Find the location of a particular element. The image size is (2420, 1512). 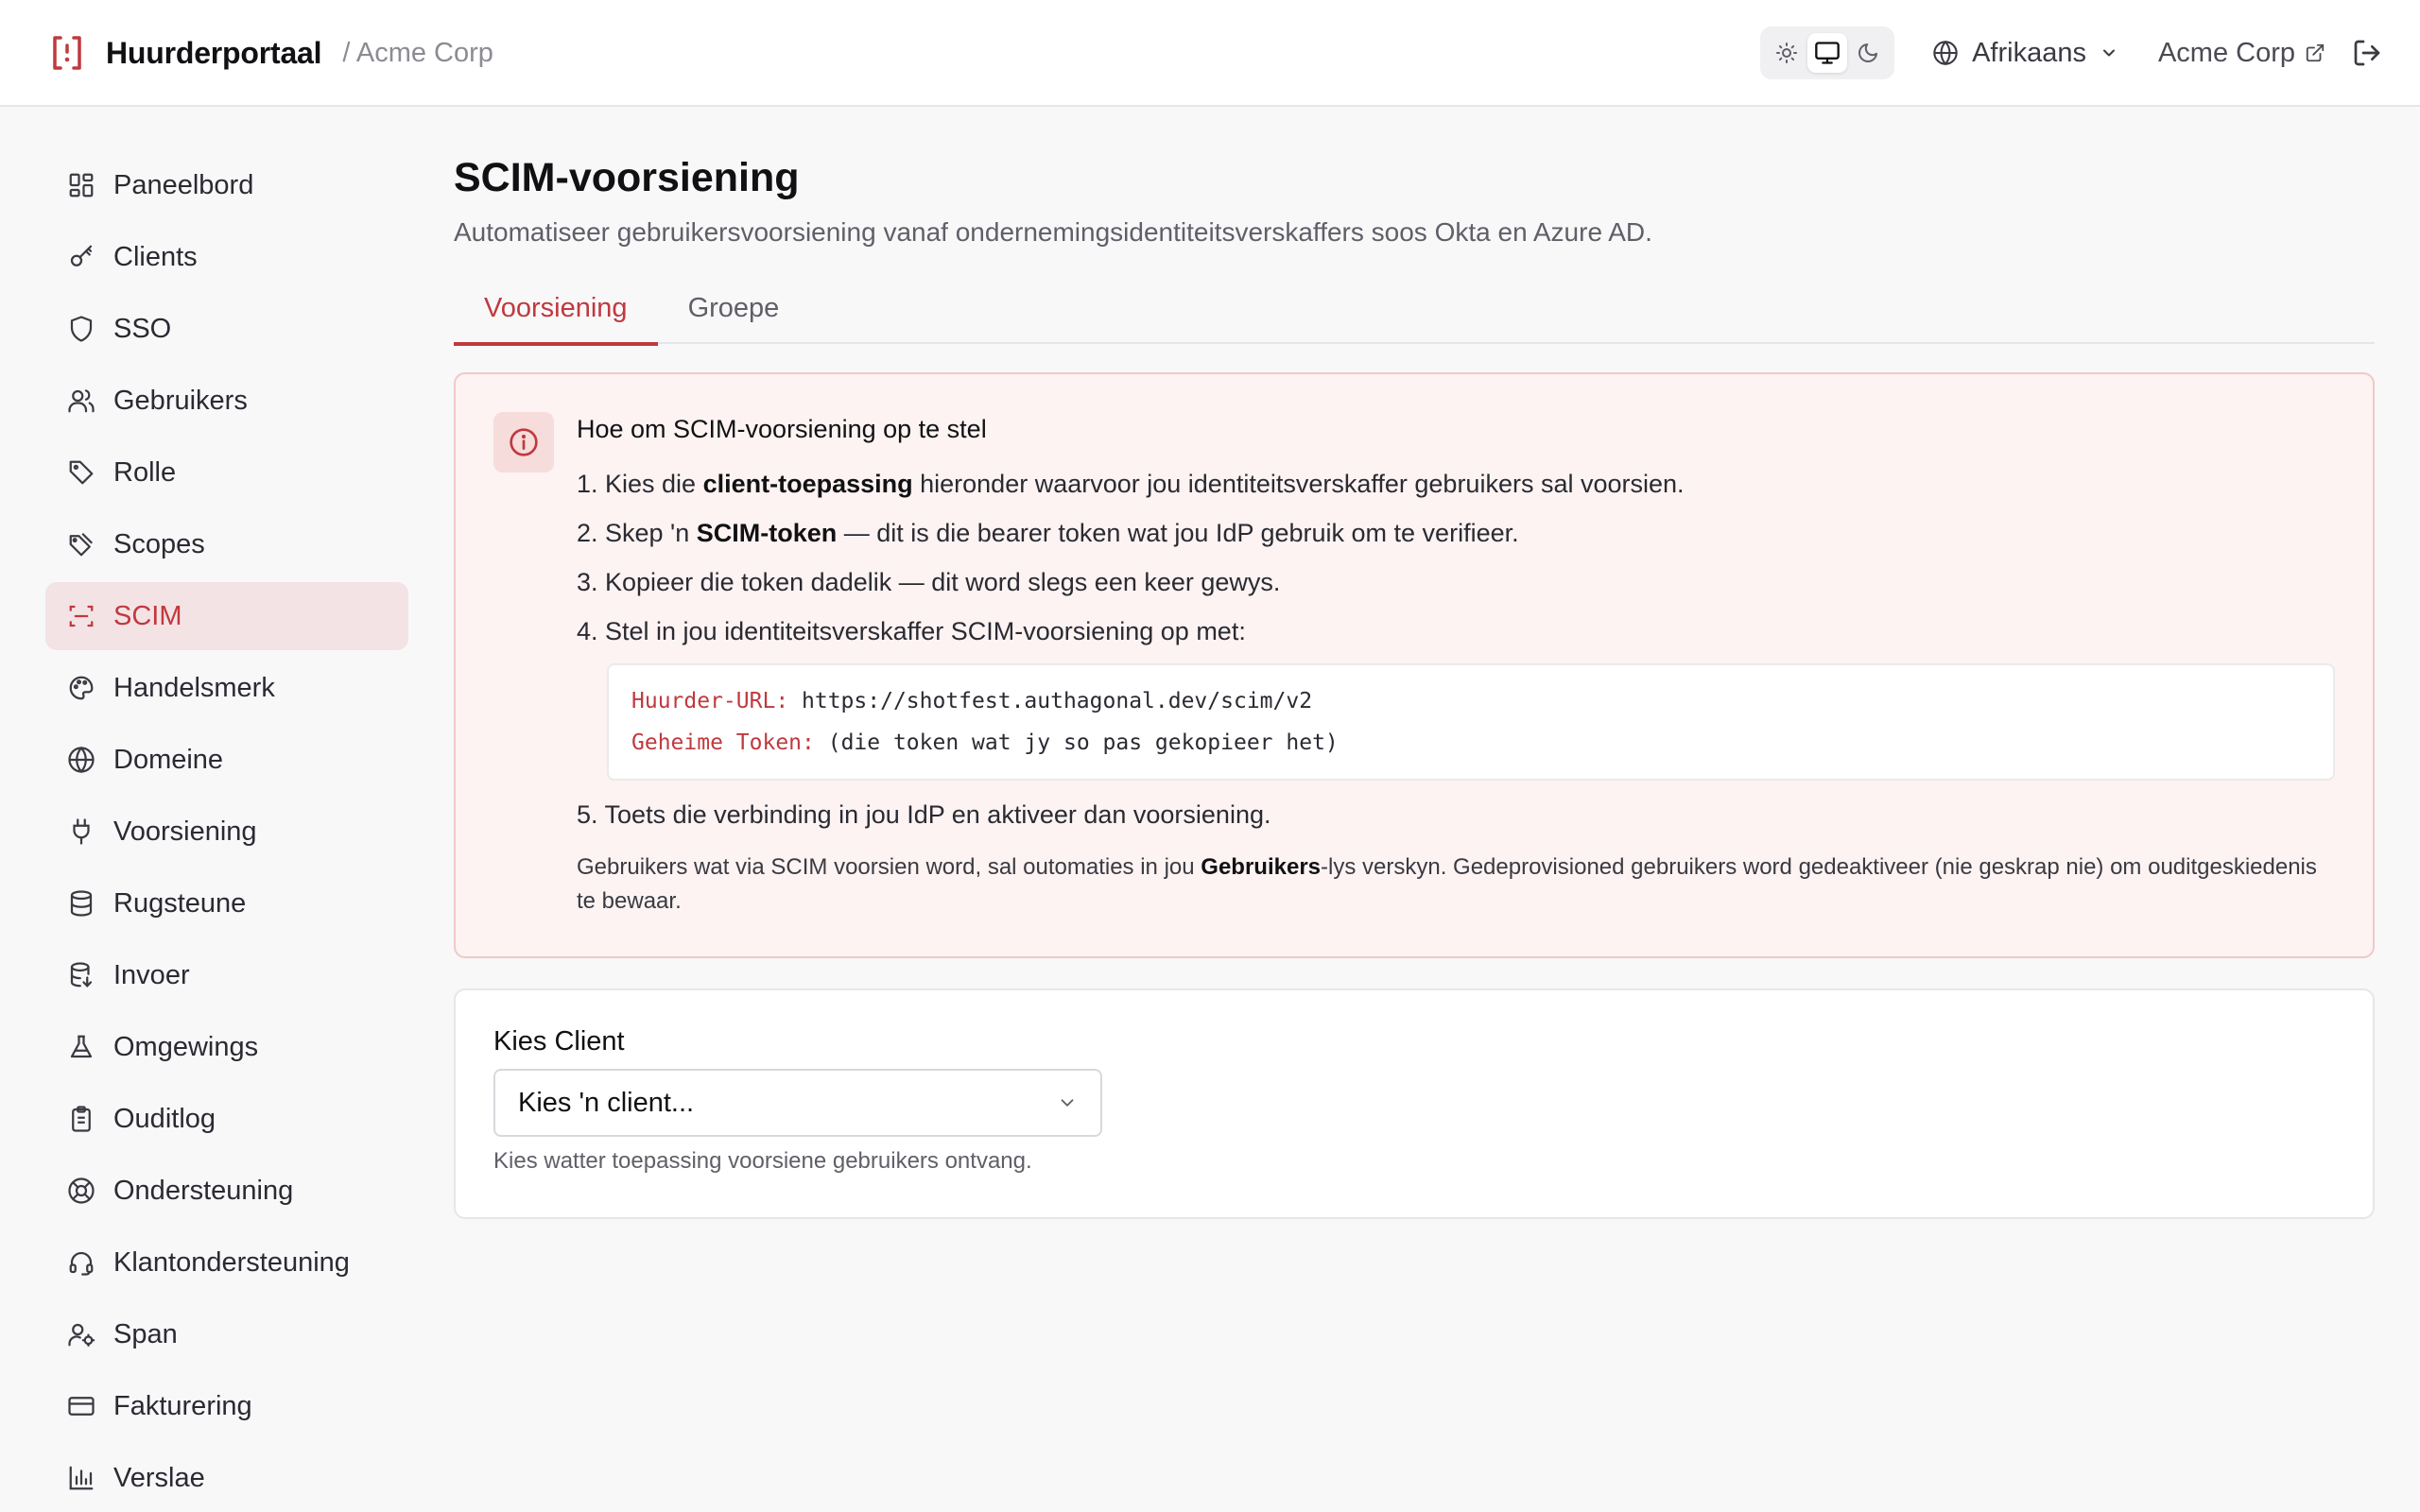

bar-chart-icon is located at coordinates (81, 1478).